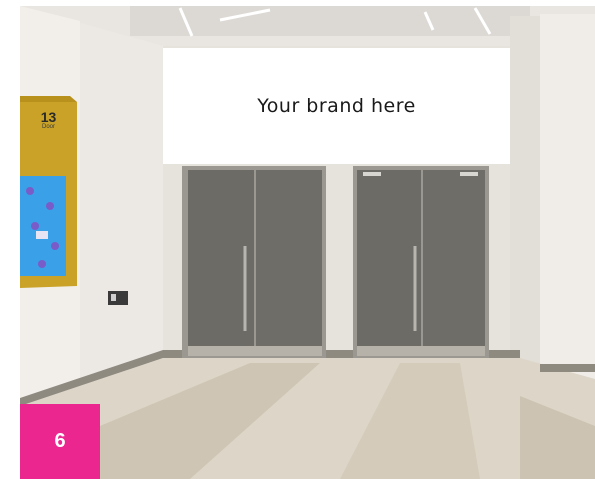 The height and width of the screenshot is (479, 595). I want to click on slide-number-badge: 6, so click(60, 441).